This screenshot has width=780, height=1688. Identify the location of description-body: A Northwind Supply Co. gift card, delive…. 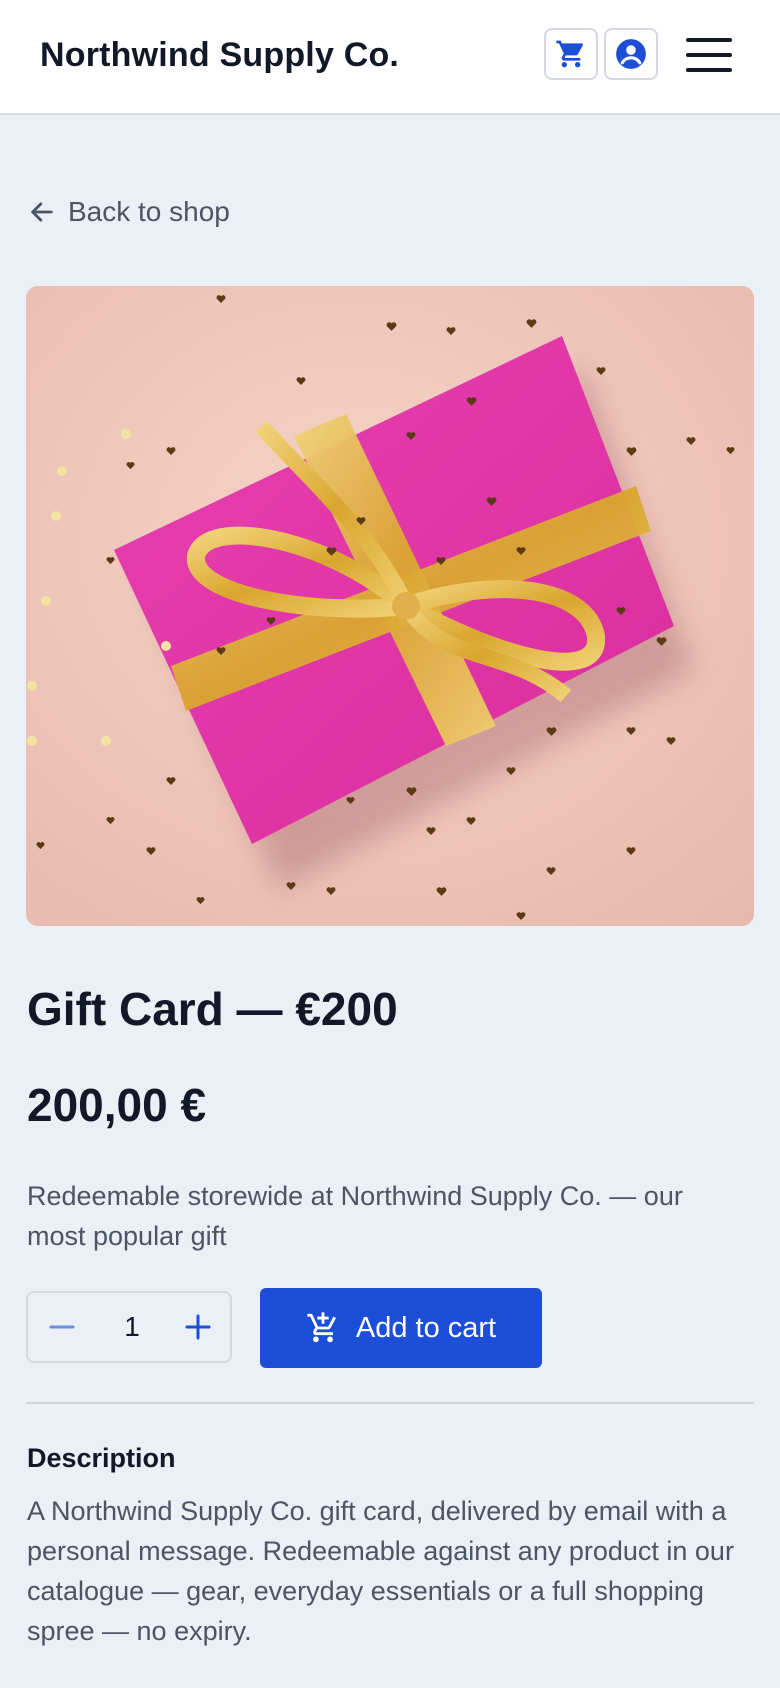
(380, 1571).